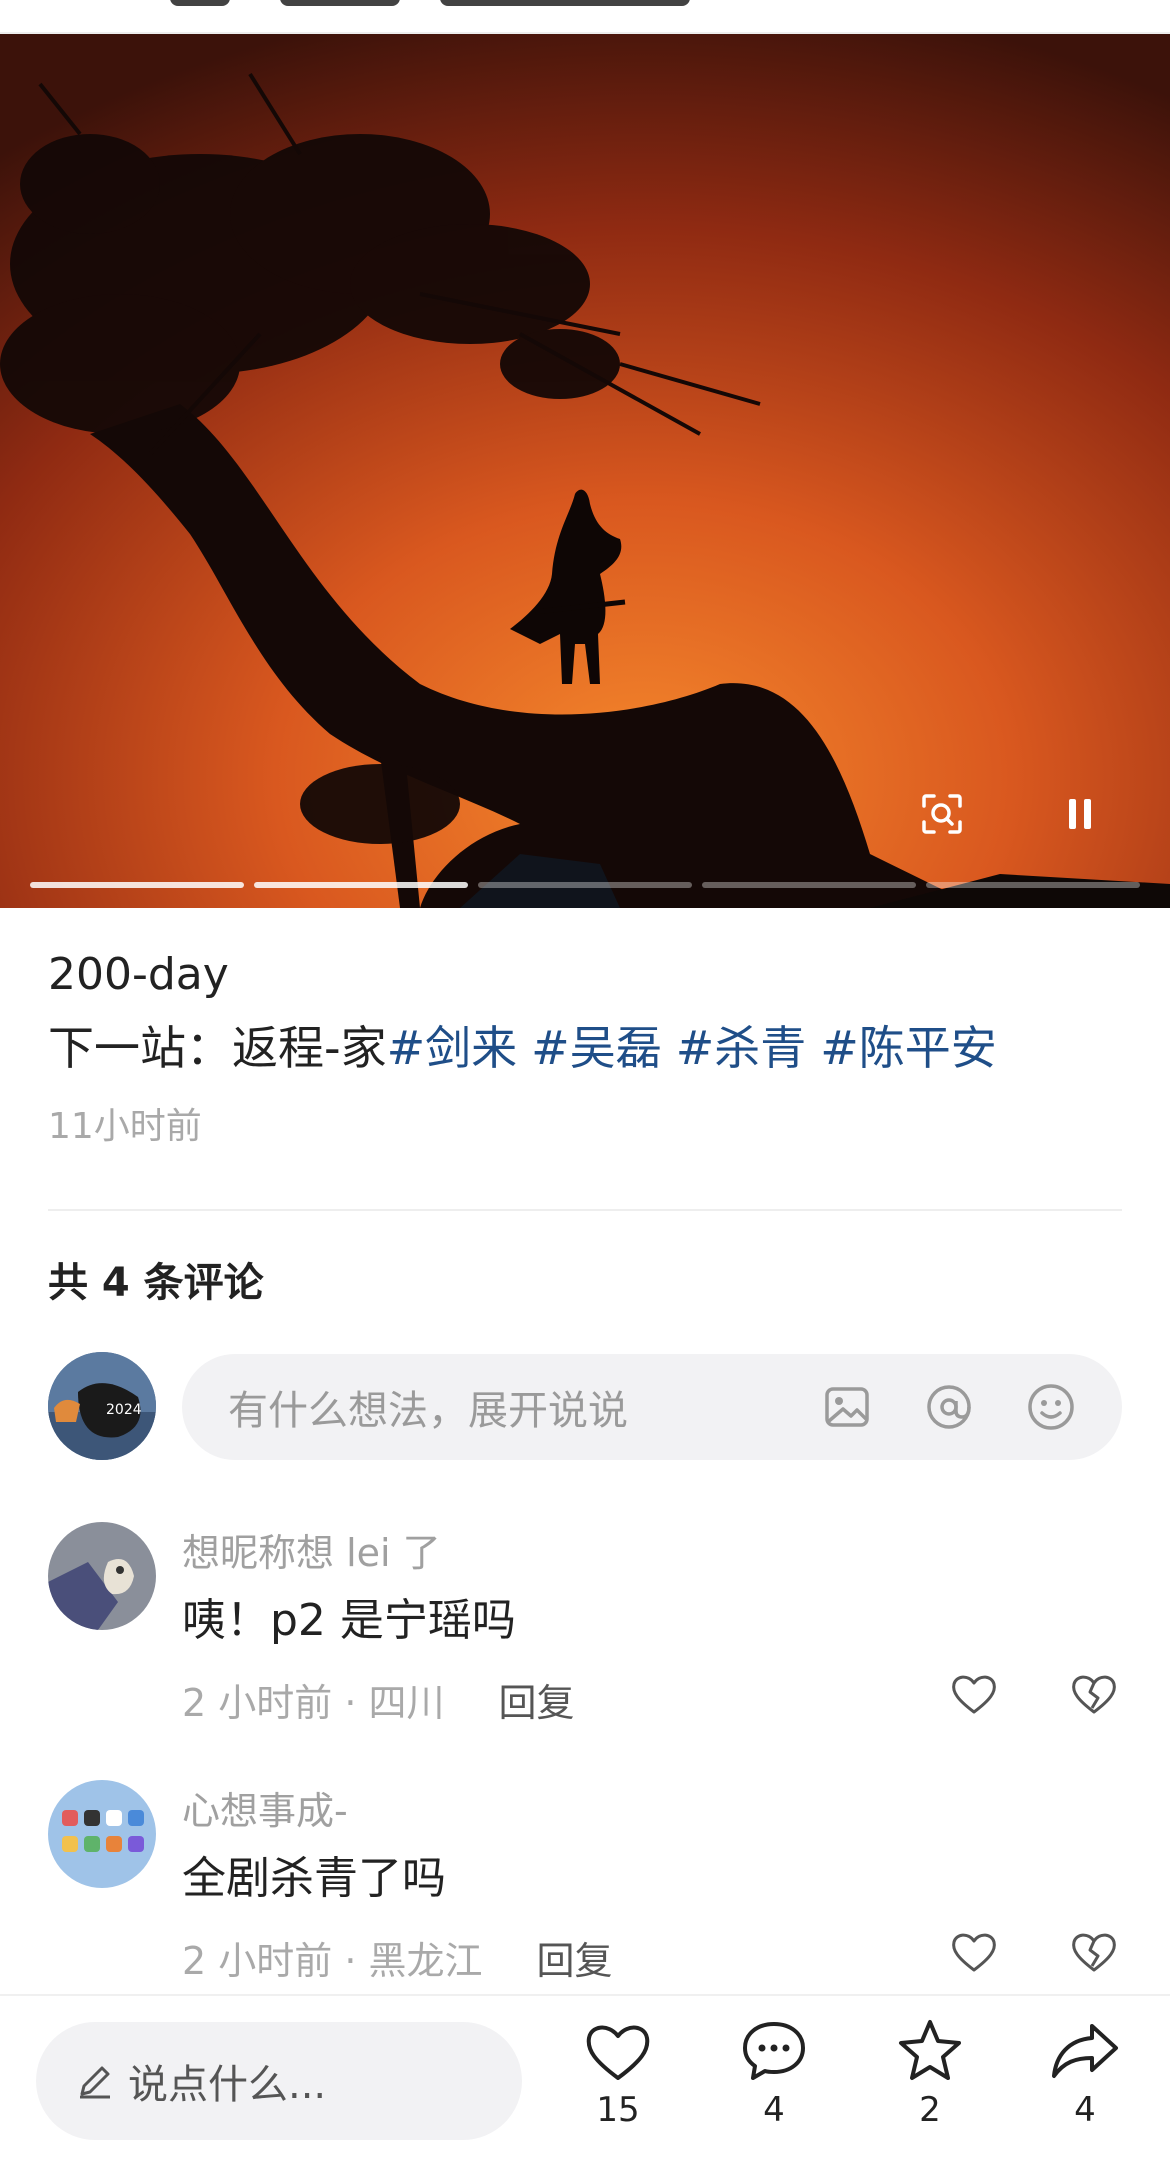 The width and height of the screenshot is (1170, 2157). I want to click on comment-meta: 2 小时前 · 四川 回复, so click(378, 1699).